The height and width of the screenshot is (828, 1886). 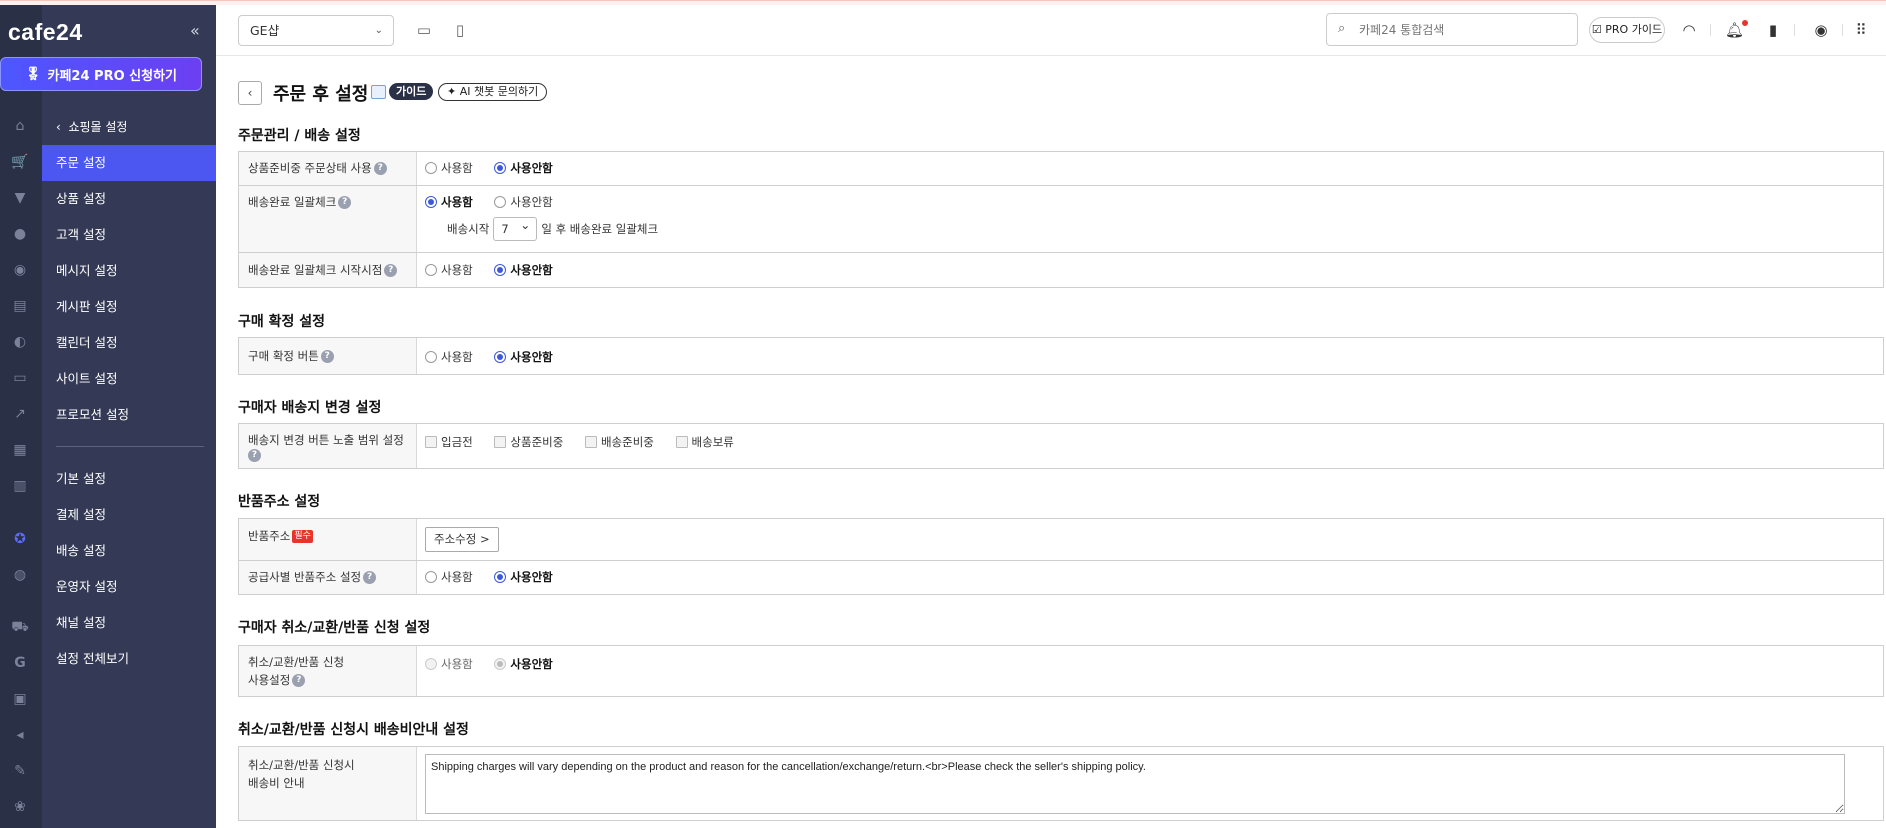 What do you see at coordinates (20, 663) in the screenshot?
I see `google-icon: G` at bounding box center [20, 663].